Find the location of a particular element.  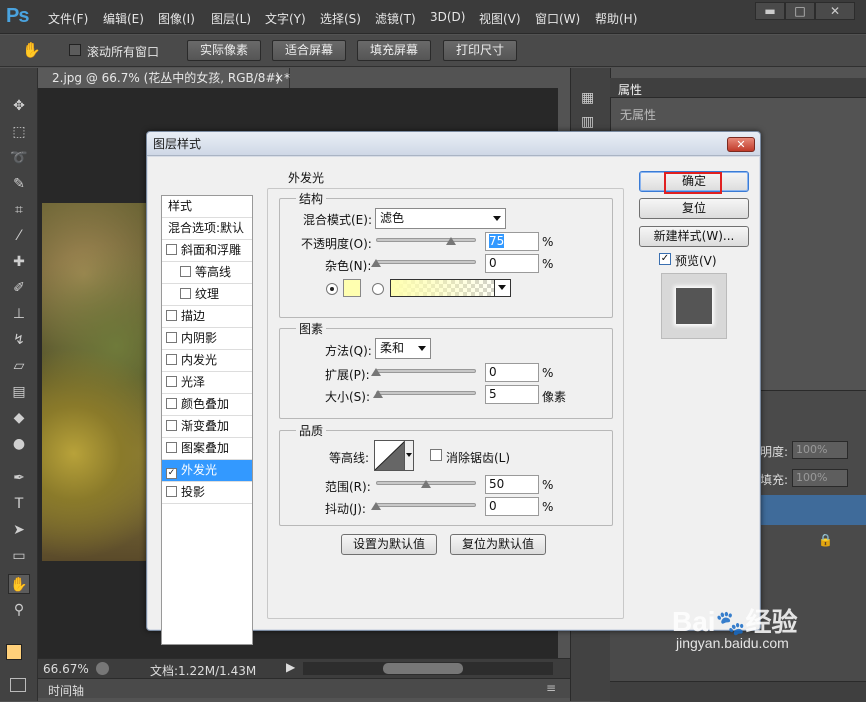

size-slider is located at coordinates (426, 393).